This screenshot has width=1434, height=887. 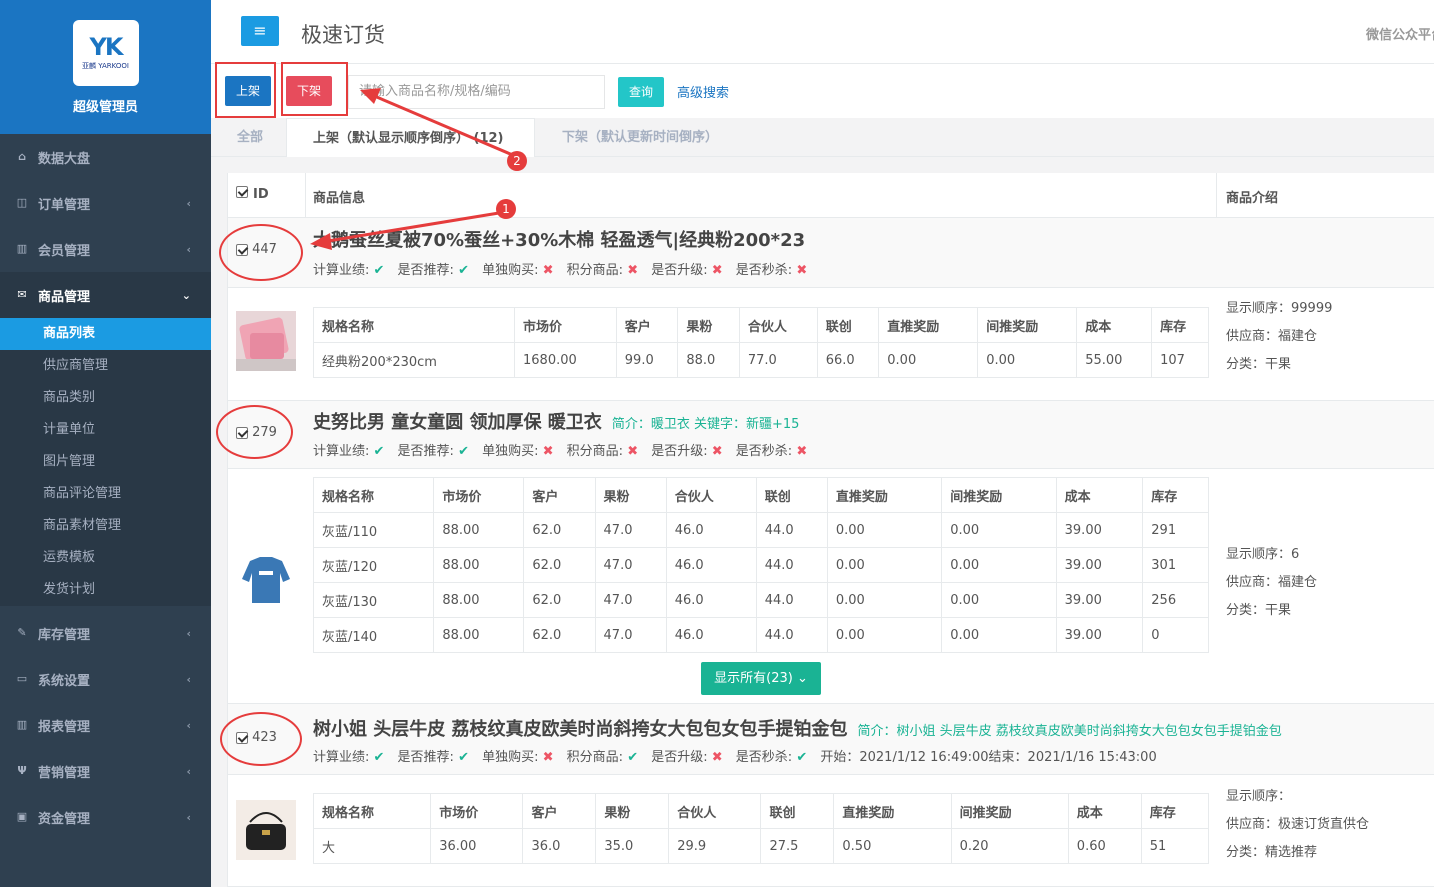 I want to click on spec-header-cell: 直推奖励, so click(x=884, y=495).